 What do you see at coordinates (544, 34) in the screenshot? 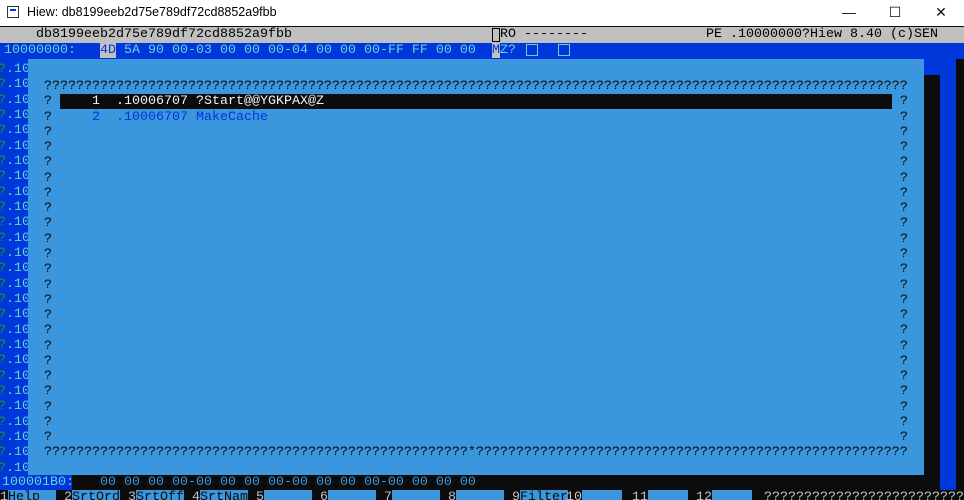
I see `mode-indicator: RO --------` at bounding box center [544, 34].